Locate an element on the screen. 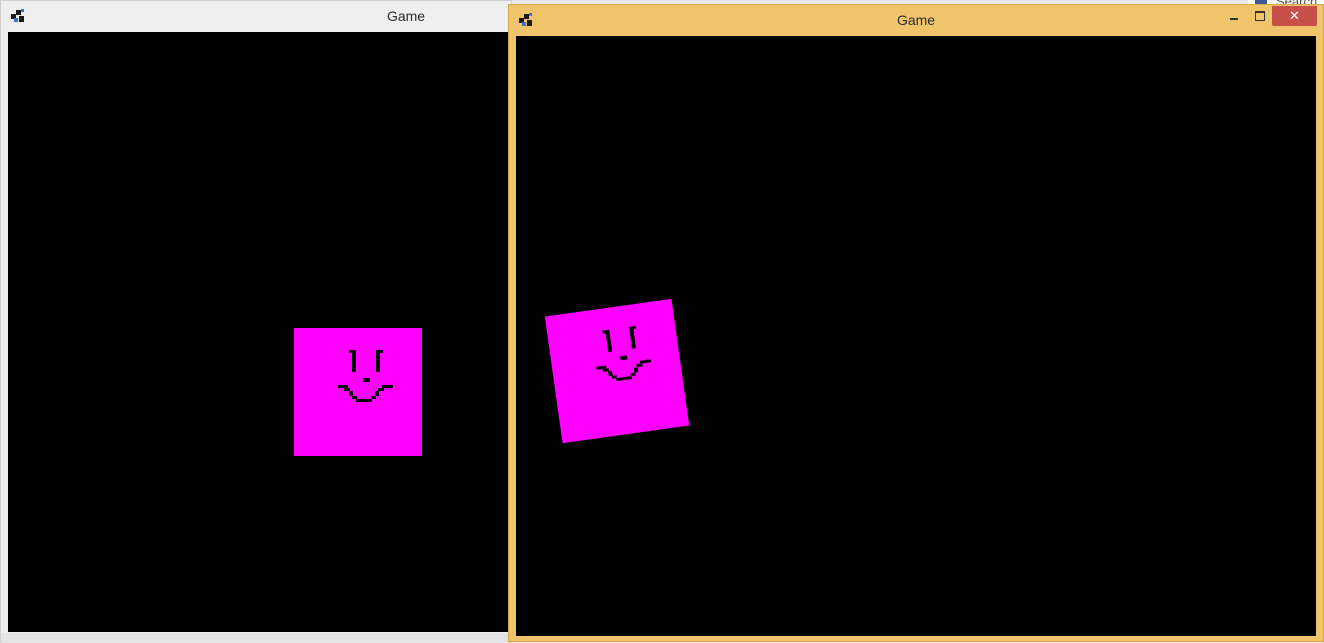 The image size is (1324, 643). close-button: ✕ is located at coordinates (1294, 16).